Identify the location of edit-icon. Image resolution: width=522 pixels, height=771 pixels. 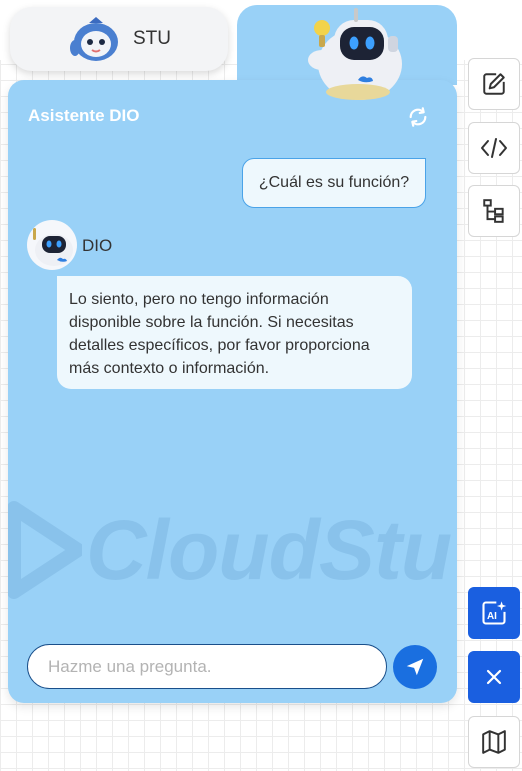
(494, 84).